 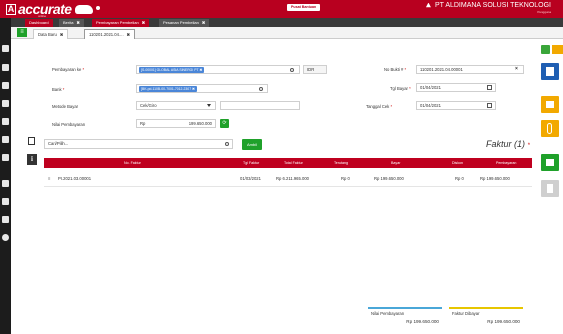 I want to click on menu-icon: ≡, so click(x=22, y=32).